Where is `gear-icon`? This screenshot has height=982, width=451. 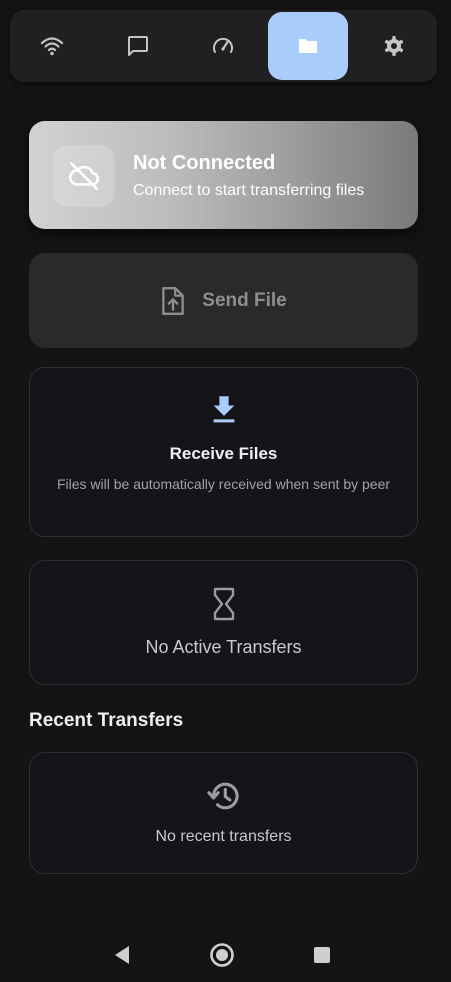
gear-icon is located at coordinates (394, 46).